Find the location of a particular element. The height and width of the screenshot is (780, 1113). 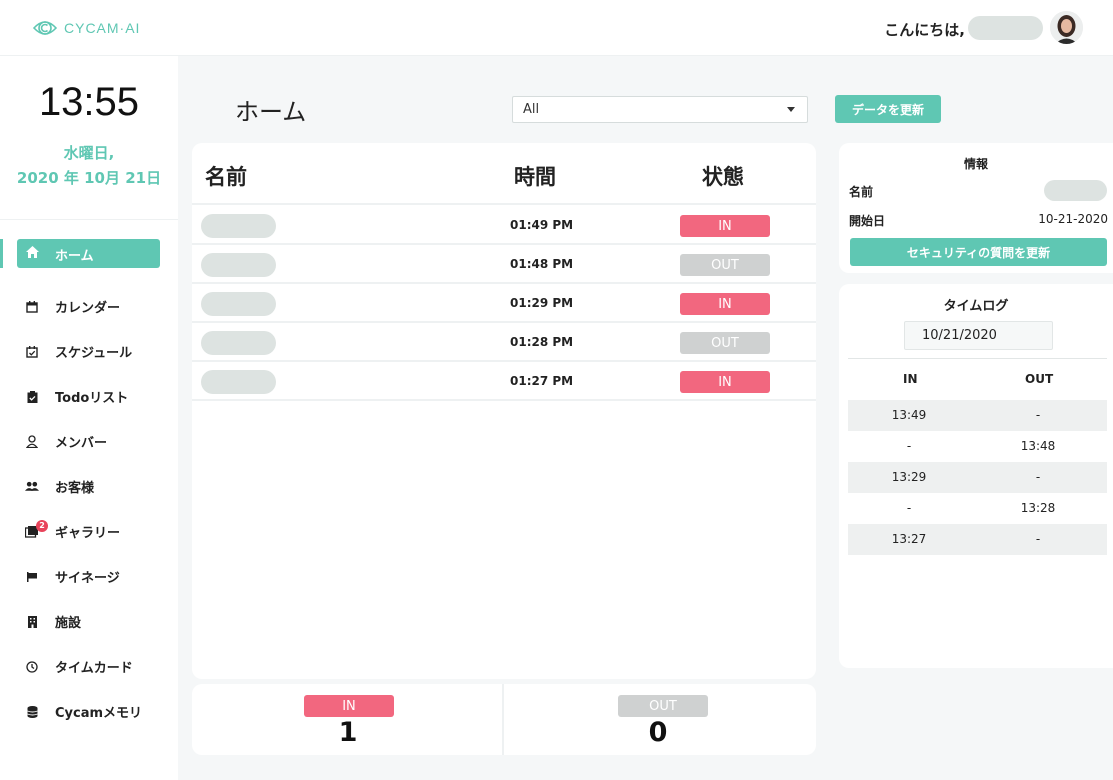

summary-in-badge: IN is located at coordinates (349, 706).